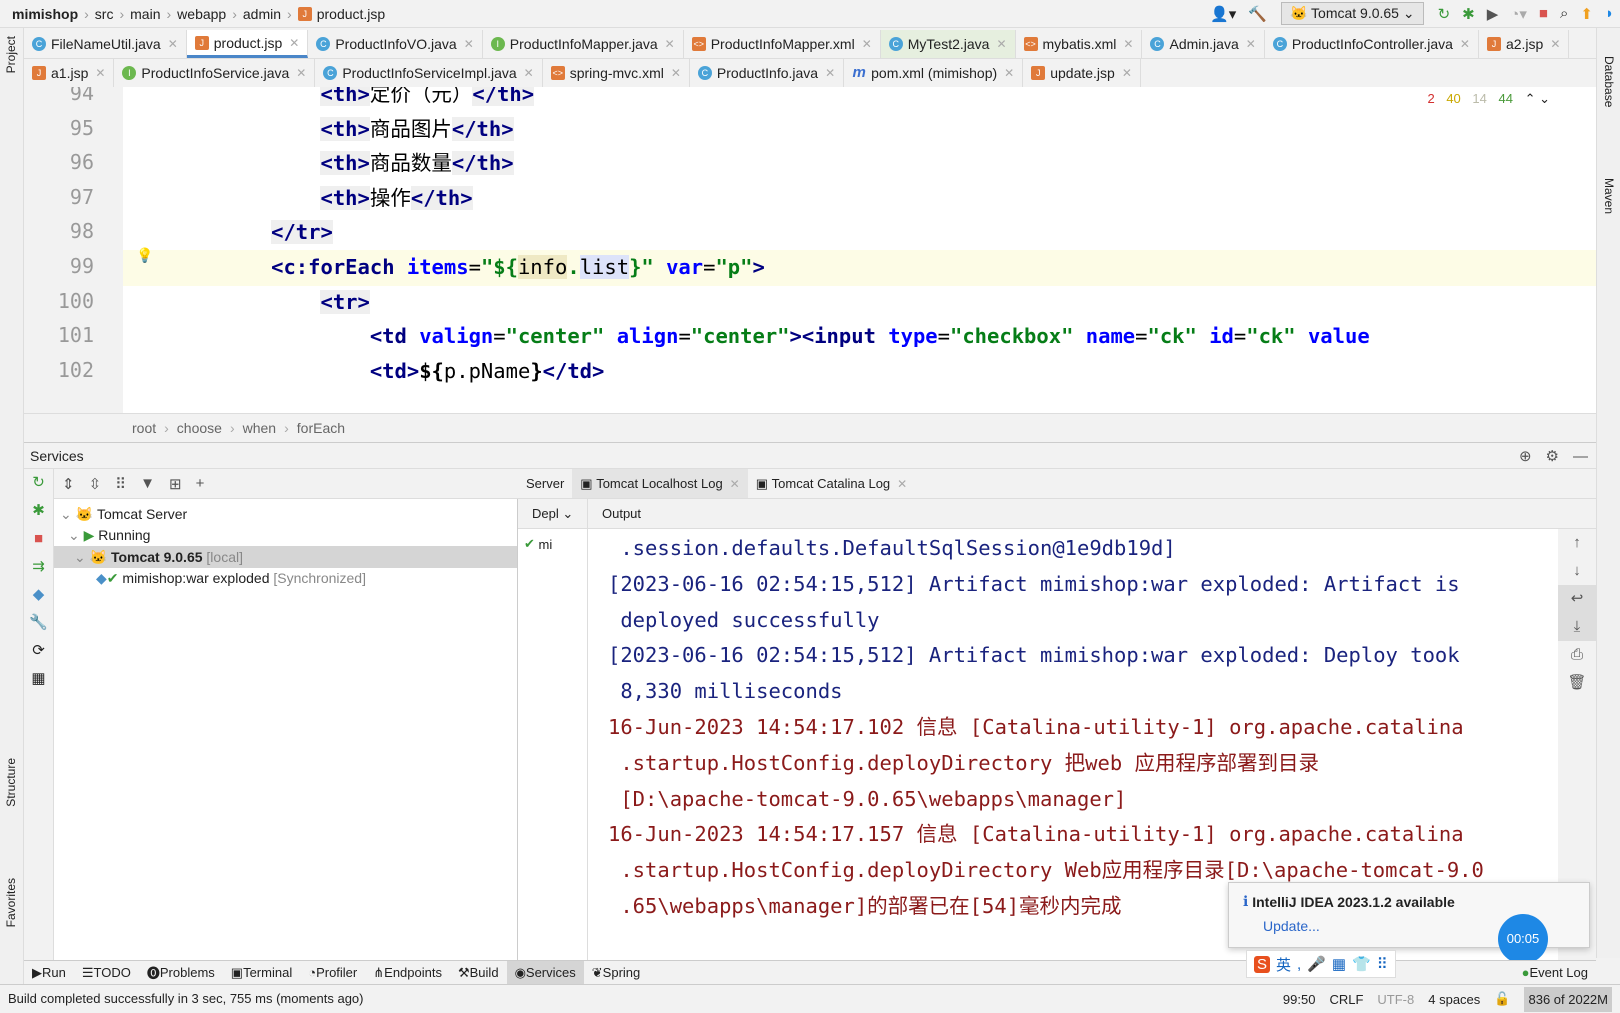 The image size is (1620, 1013). I want to click on layout-icon: ▦, so click(38, 679).